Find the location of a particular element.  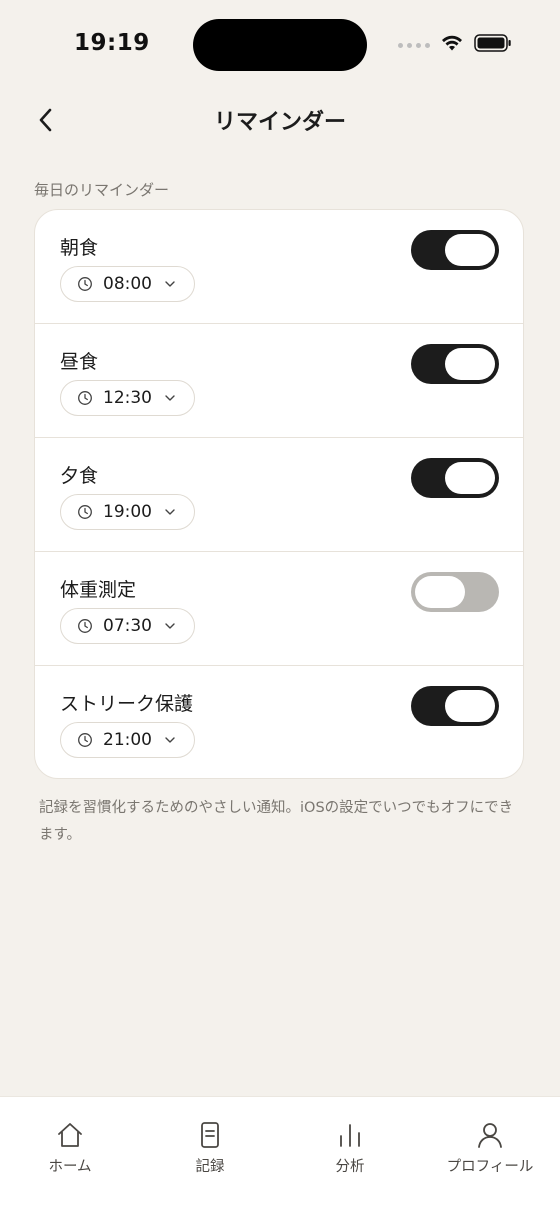

reminder-title: 朝食 is located at coordinates (79, 248).